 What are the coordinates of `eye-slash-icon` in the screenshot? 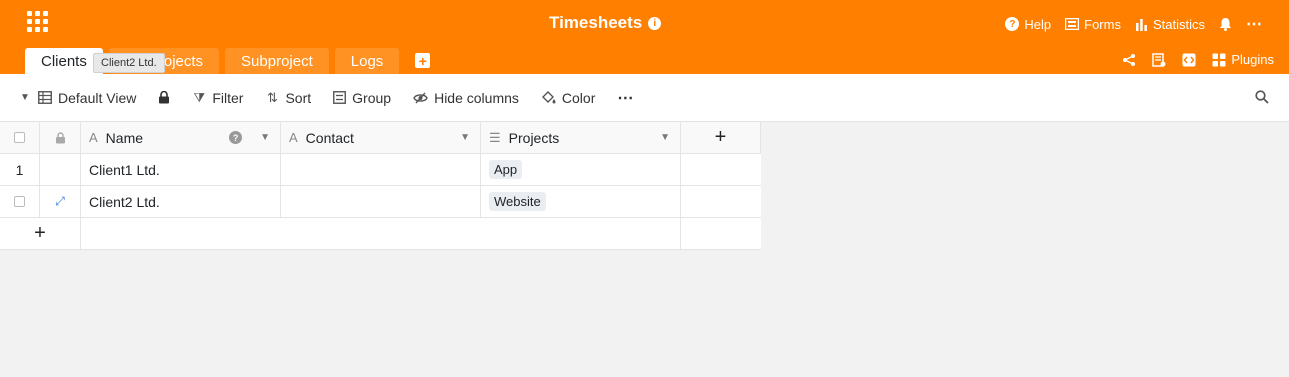 It's located at (420, 97).